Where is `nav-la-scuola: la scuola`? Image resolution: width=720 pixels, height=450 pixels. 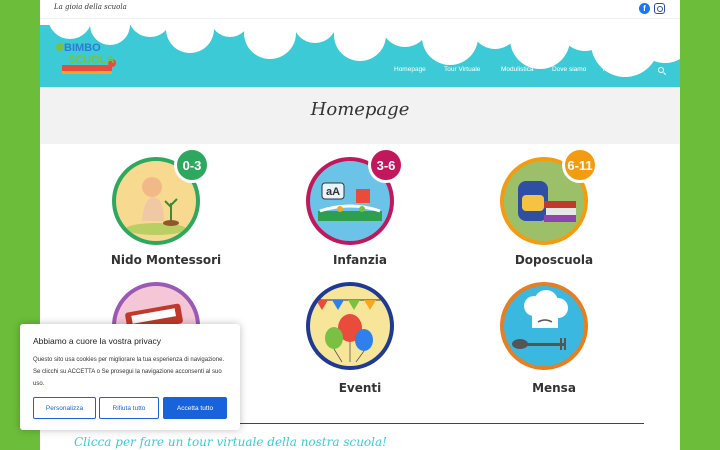
nav-la-scuola: la scuola is located at coordinates (616, 69).